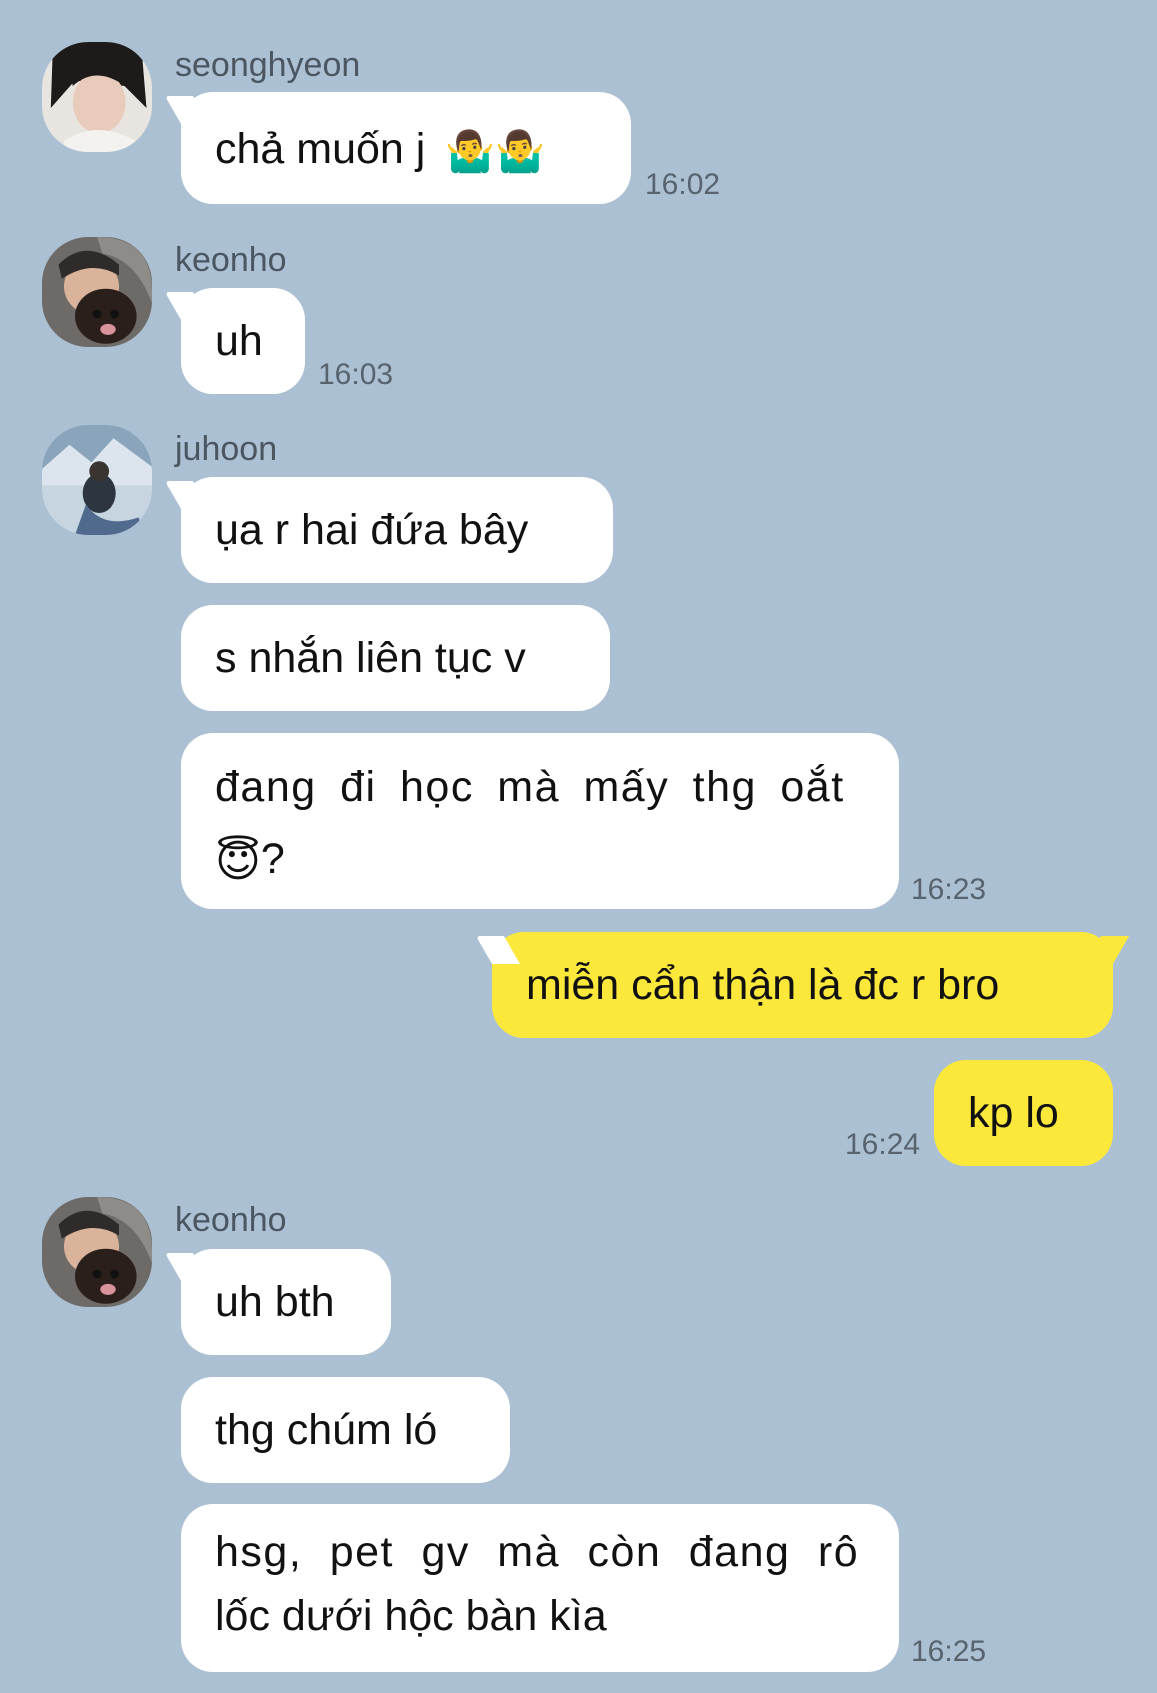 Image resolution: width=1157 pixels, height=1693 pixels. I want to click on avatar-juhoon, so click(97, 480).